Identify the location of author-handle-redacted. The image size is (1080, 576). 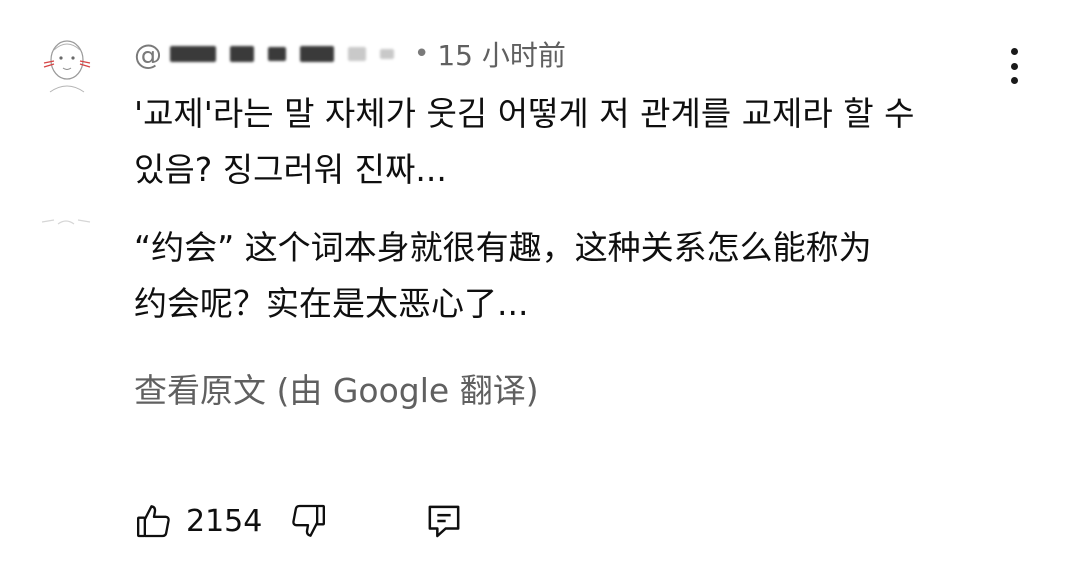
(282, 54).